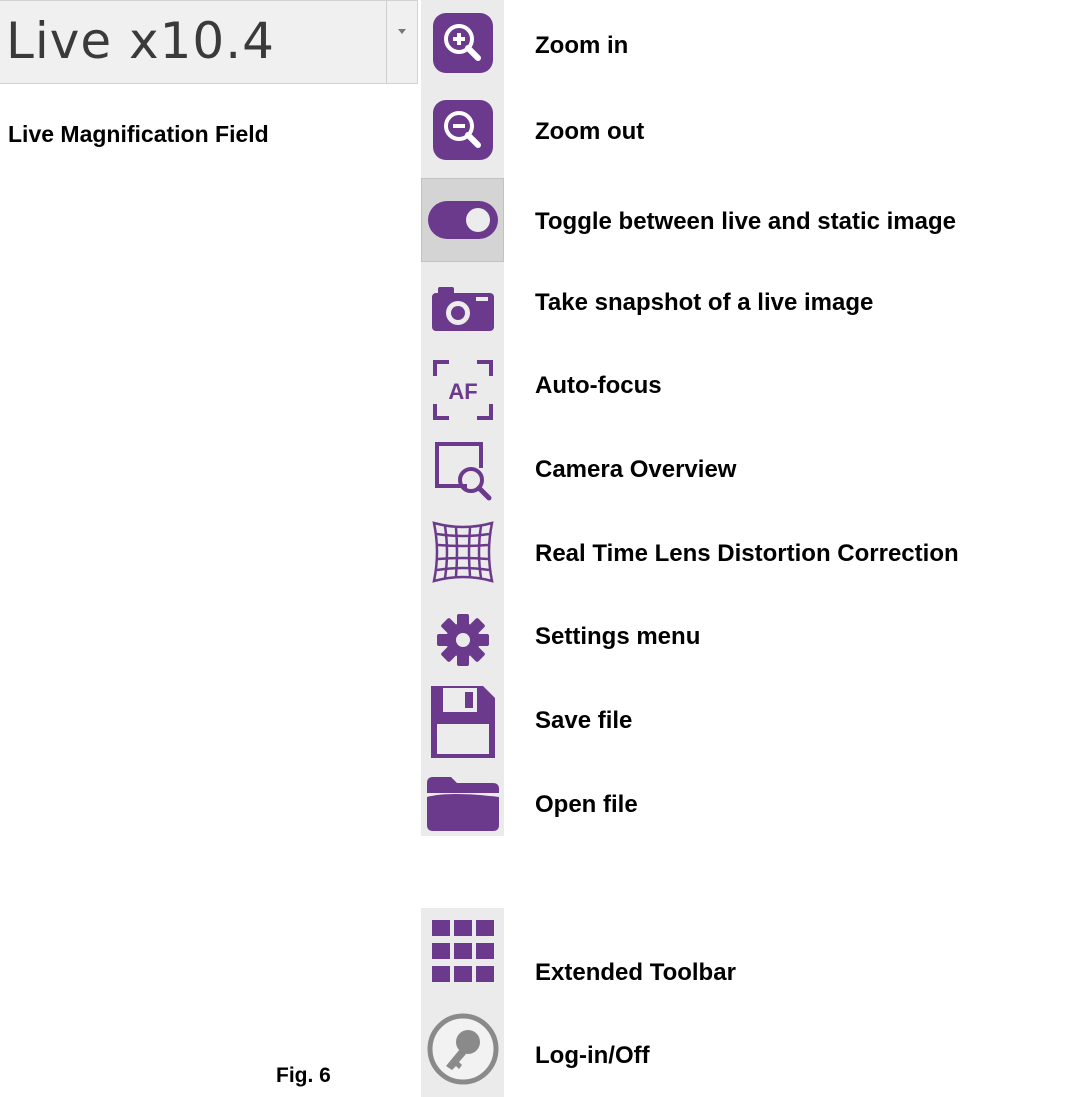 The height and width of the screenshot is (1097, 1070). I want to click on open-file-button, so click(462, 803).